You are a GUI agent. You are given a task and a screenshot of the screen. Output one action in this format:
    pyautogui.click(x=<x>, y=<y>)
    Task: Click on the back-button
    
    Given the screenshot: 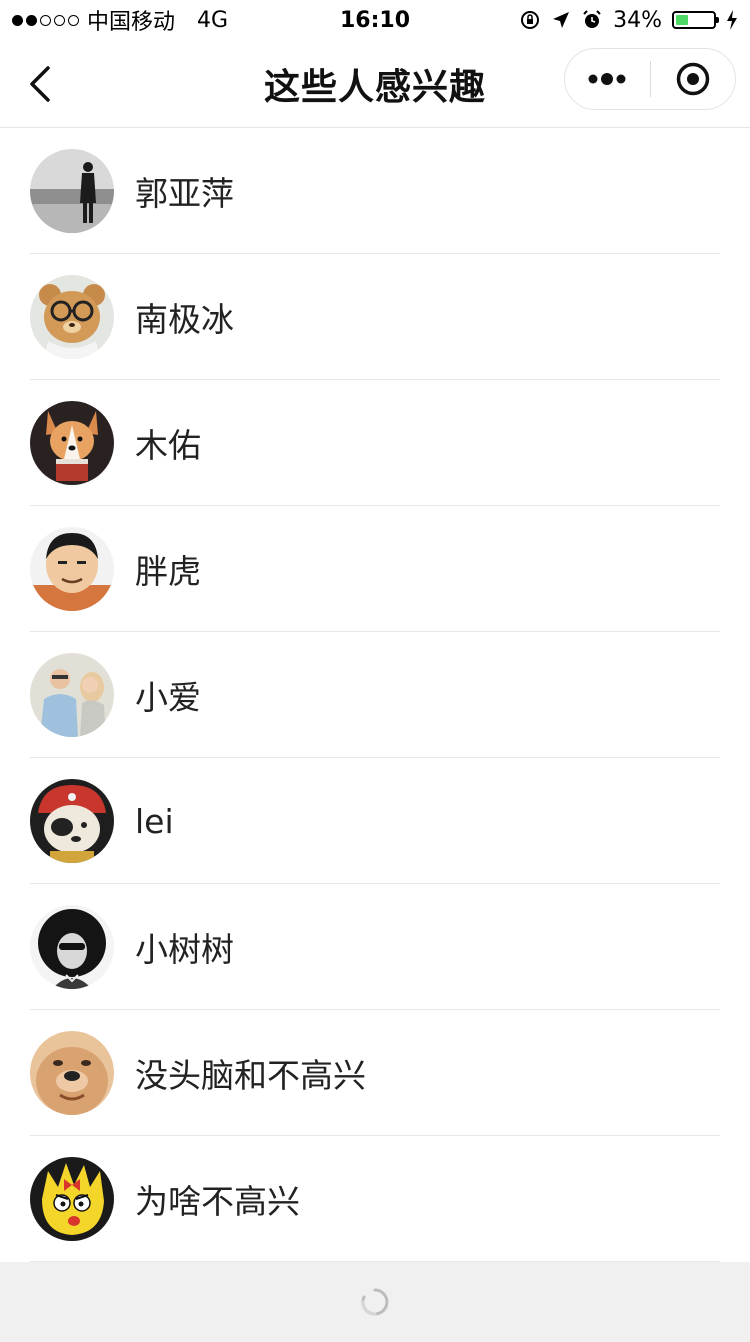 What is the action you would take?
    pyautogui.click(x=42, y=84)
    